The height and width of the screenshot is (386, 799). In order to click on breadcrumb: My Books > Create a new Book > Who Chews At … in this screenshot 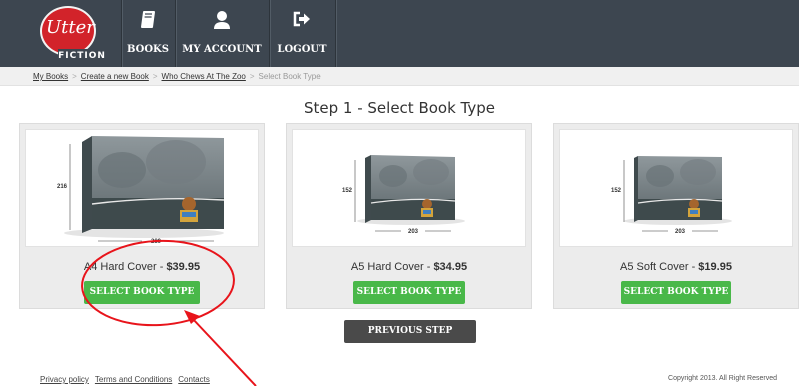, I will do `click(399, 76)`.